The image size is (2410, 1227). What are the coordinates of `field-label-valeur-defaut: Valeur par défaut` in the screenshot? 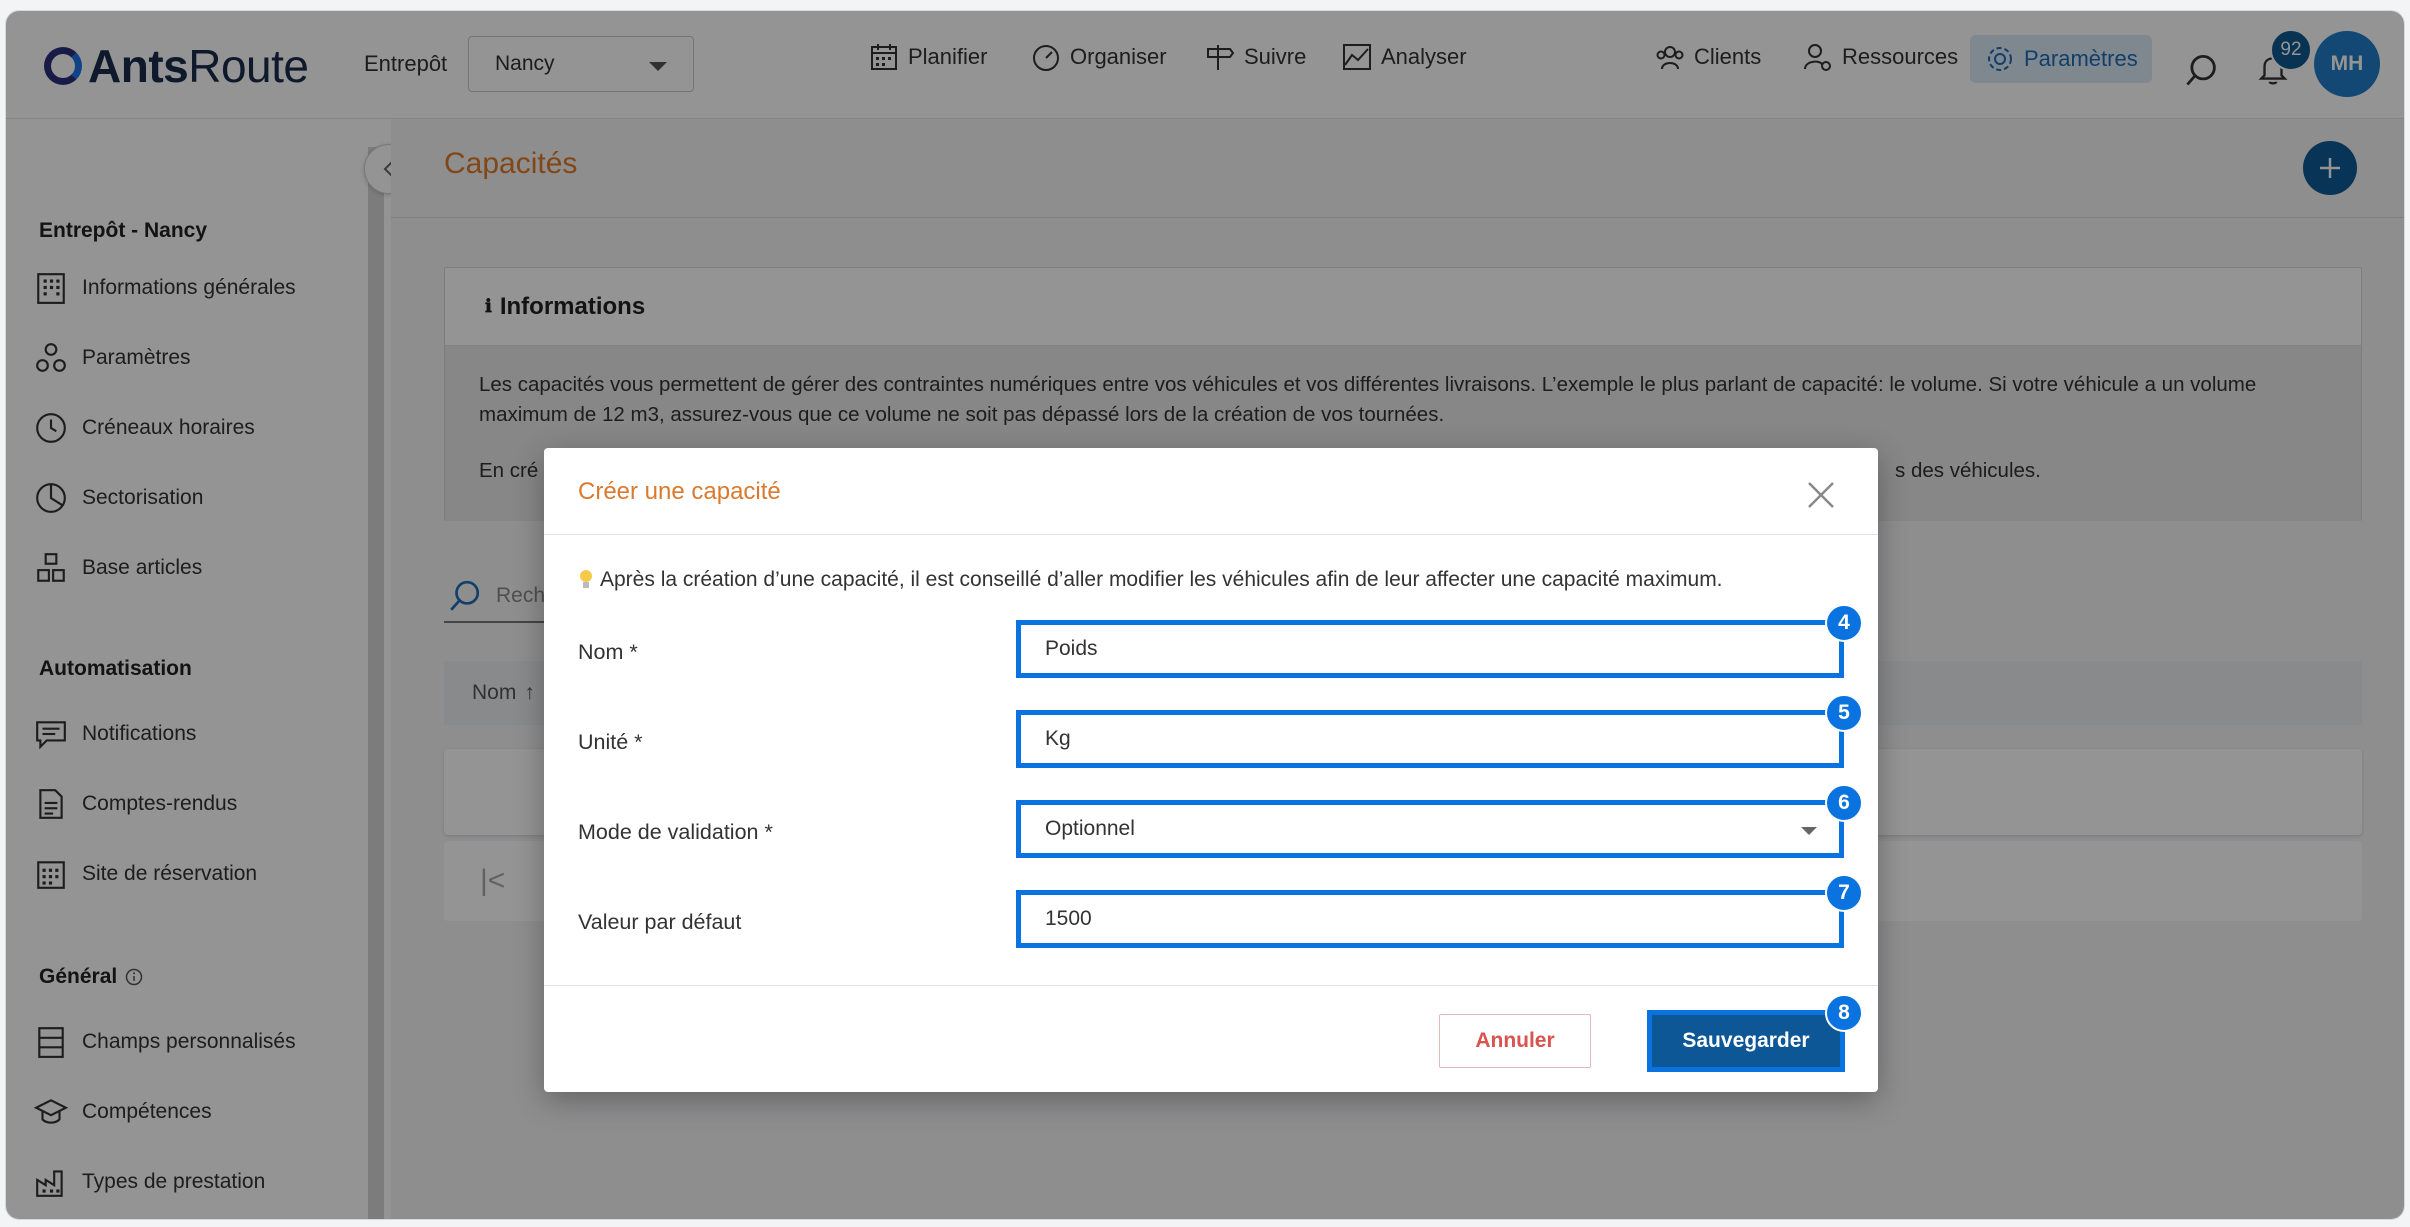 It's located at (660, 922).